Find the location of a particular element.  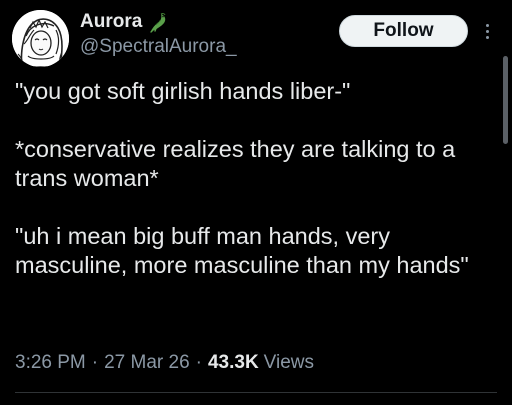

avatar is located at coordinates (40, 38).